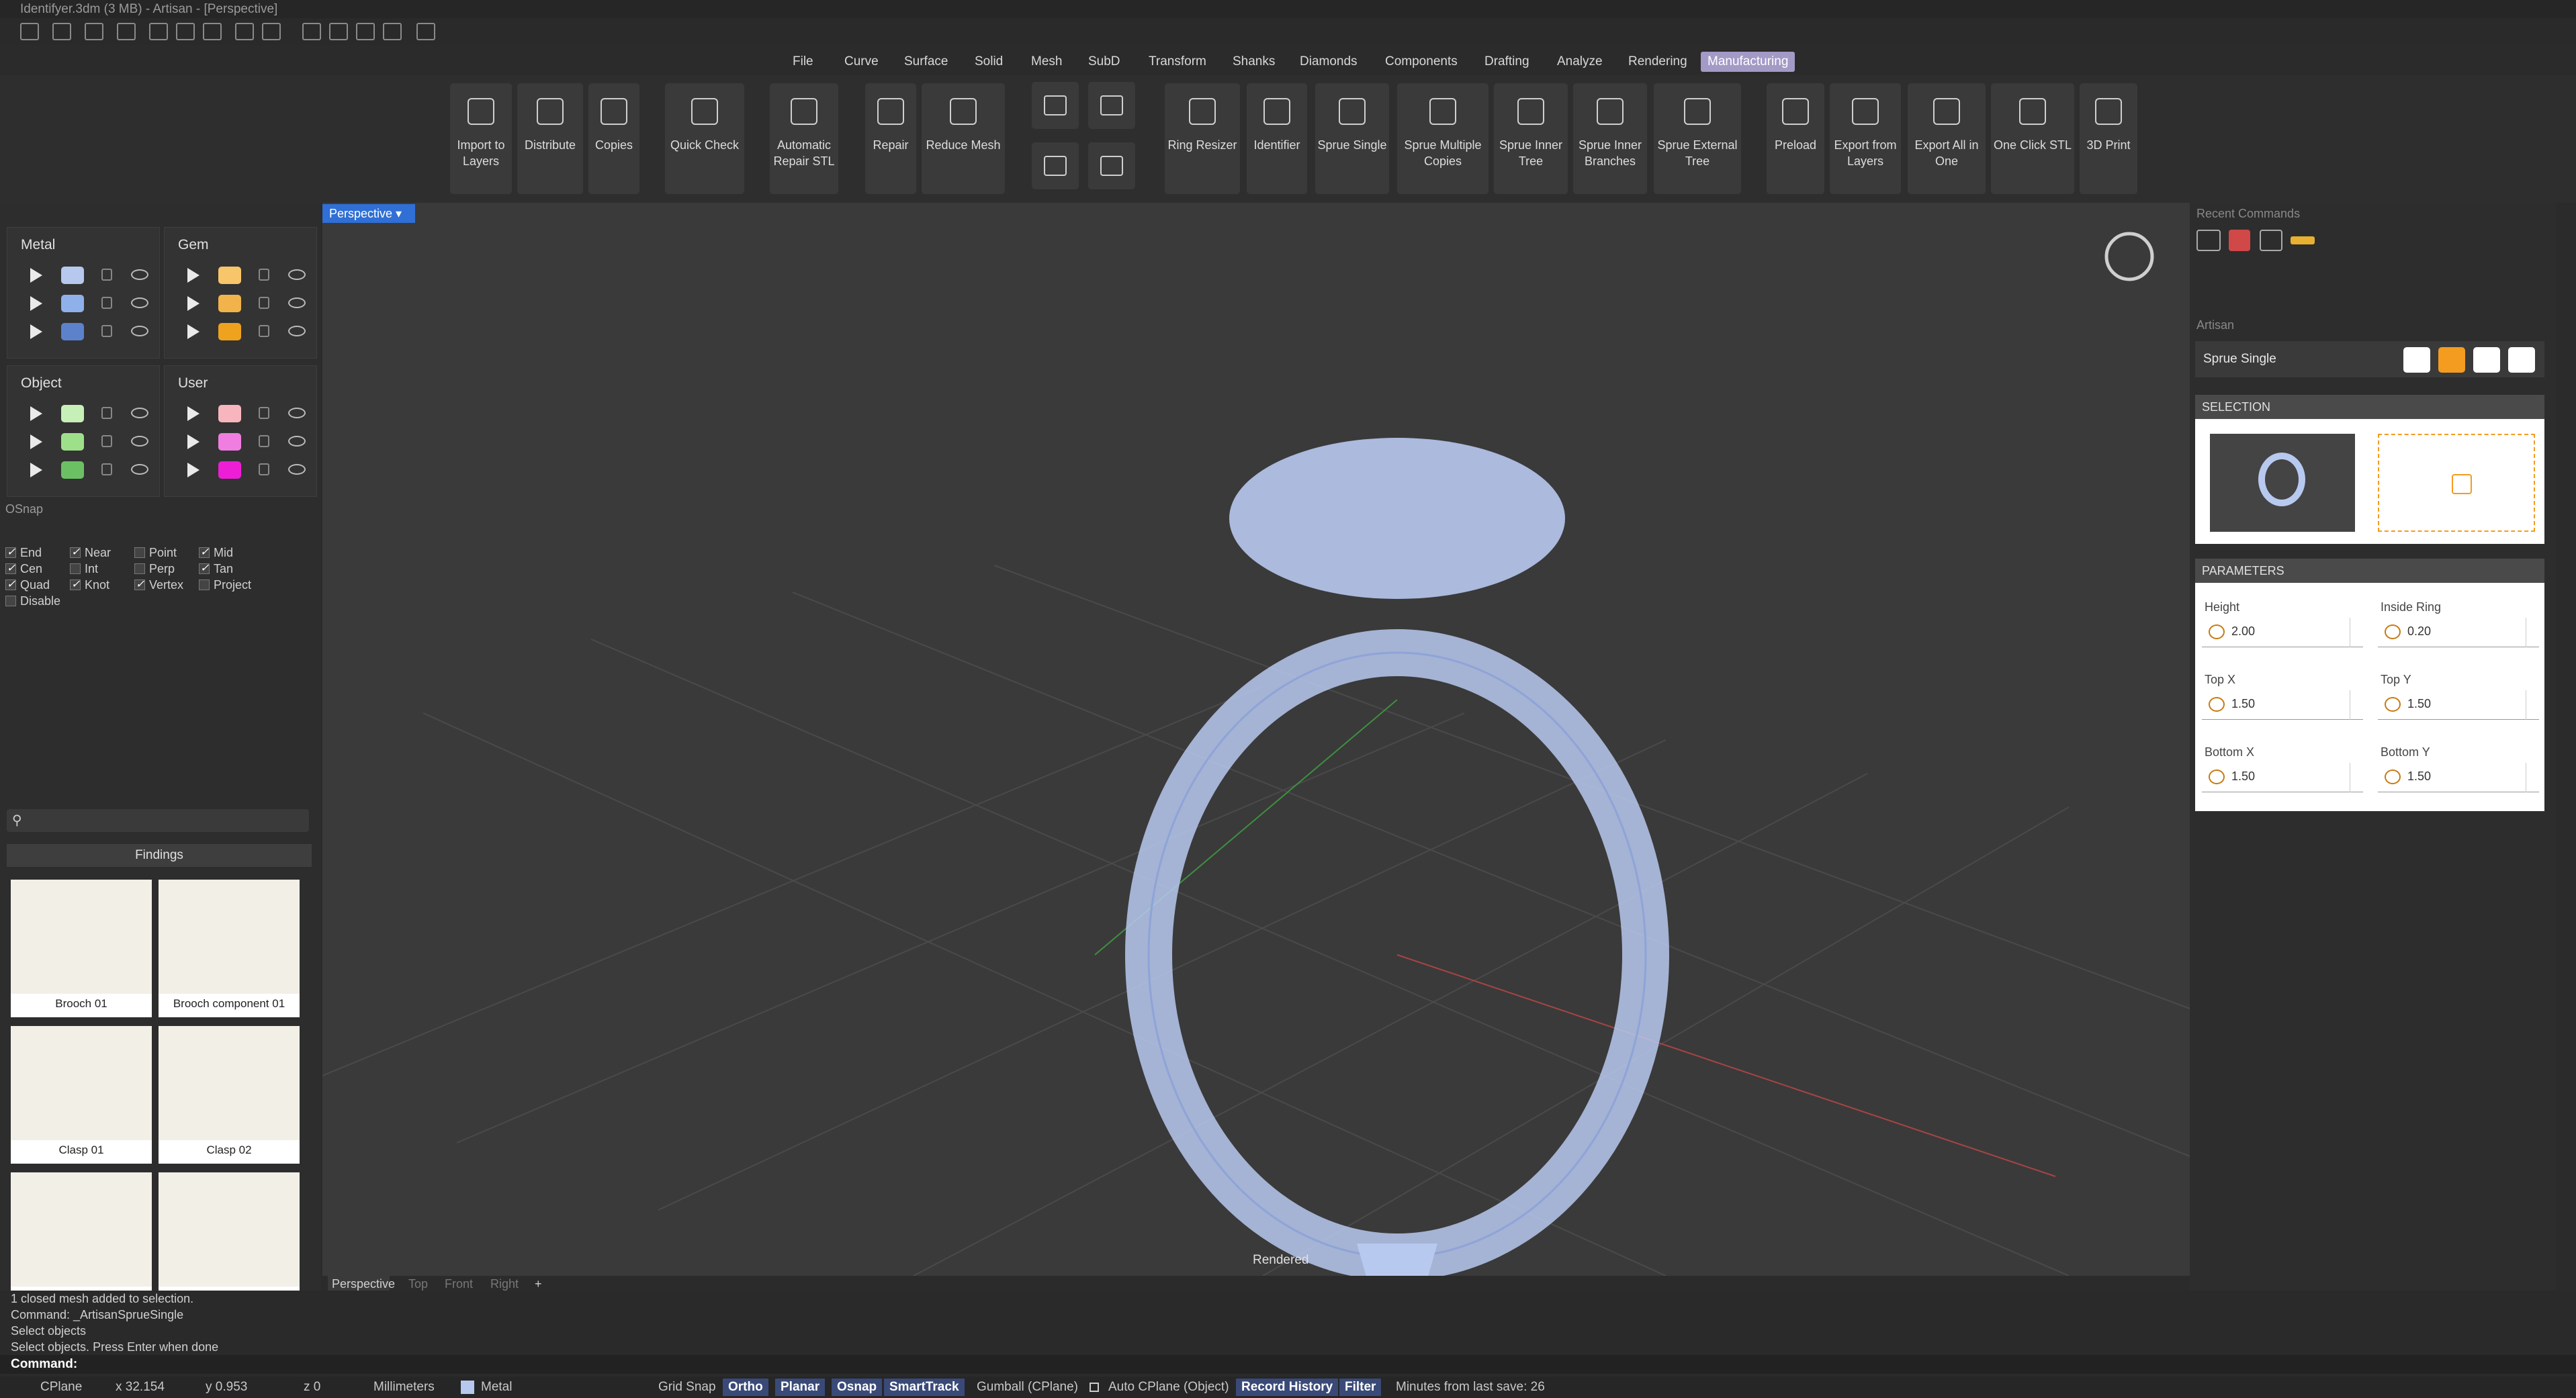 This screenshot has height=1398, width=2576. I want to click on library-item-cufflink, so click(230, 1231).